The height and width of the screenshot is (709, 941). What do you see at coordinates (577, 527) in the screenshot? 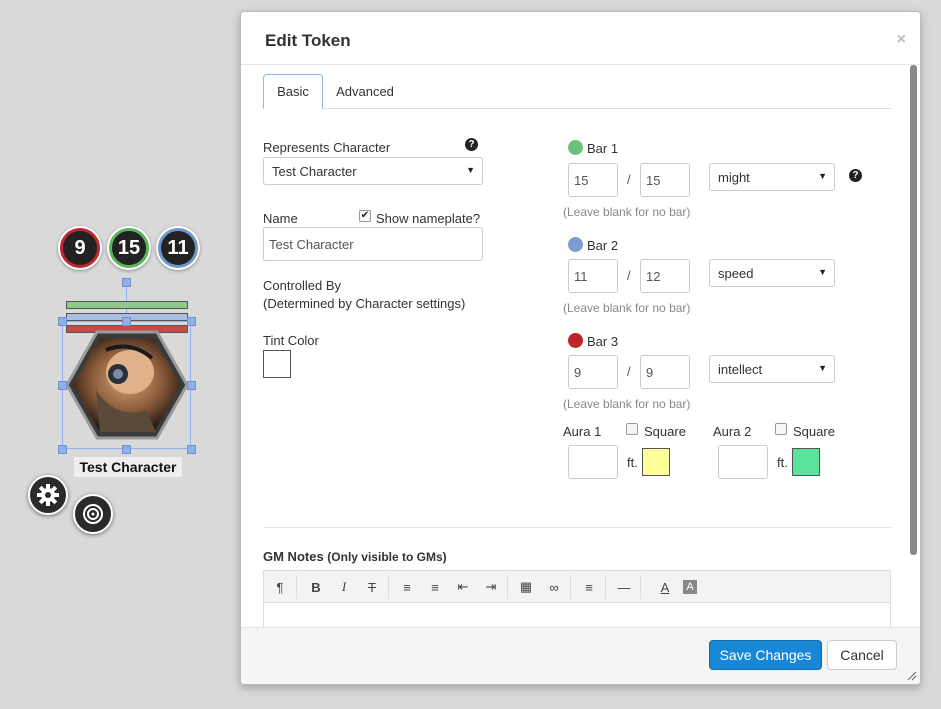
I see `section-divider` at bounding box center [577, 527].